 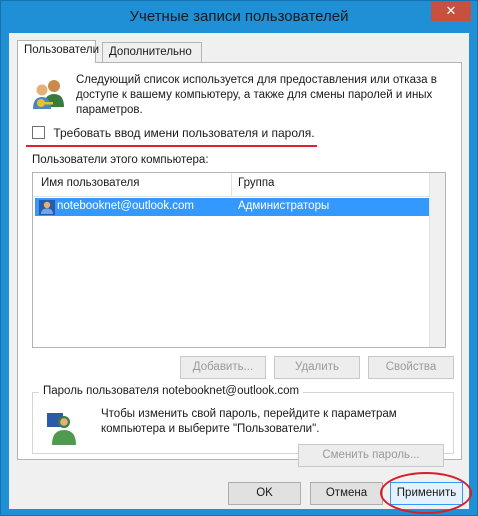 I want to click on title-bar: Учетные записи пользователей ✕, so click(x=239, y=17).